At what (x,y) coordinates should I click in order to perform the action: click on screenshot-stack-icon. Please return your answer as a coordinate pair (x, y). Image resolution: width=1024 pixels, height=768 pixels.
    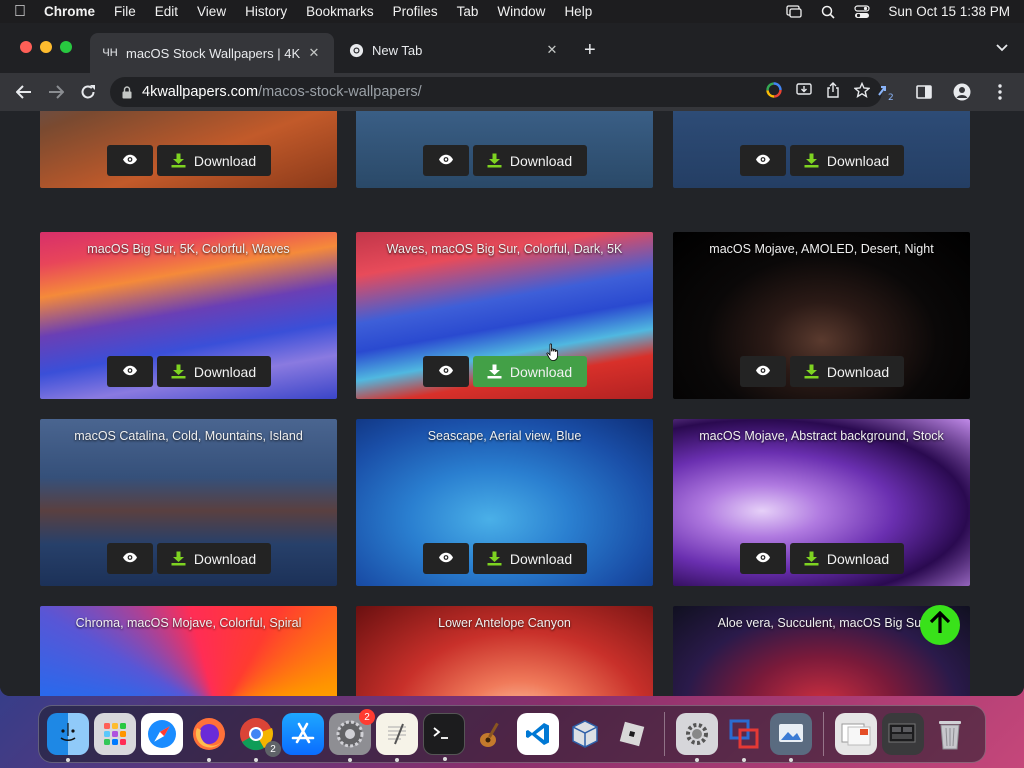
    Looking at the image, I should click on (903, 734).